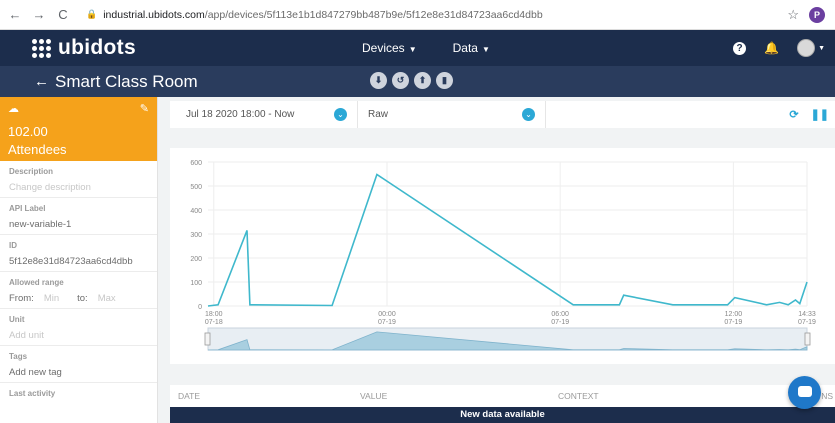 The height and width of the screenshot is (423, 835). I want to click on description-label: Description, so click(31, 171).